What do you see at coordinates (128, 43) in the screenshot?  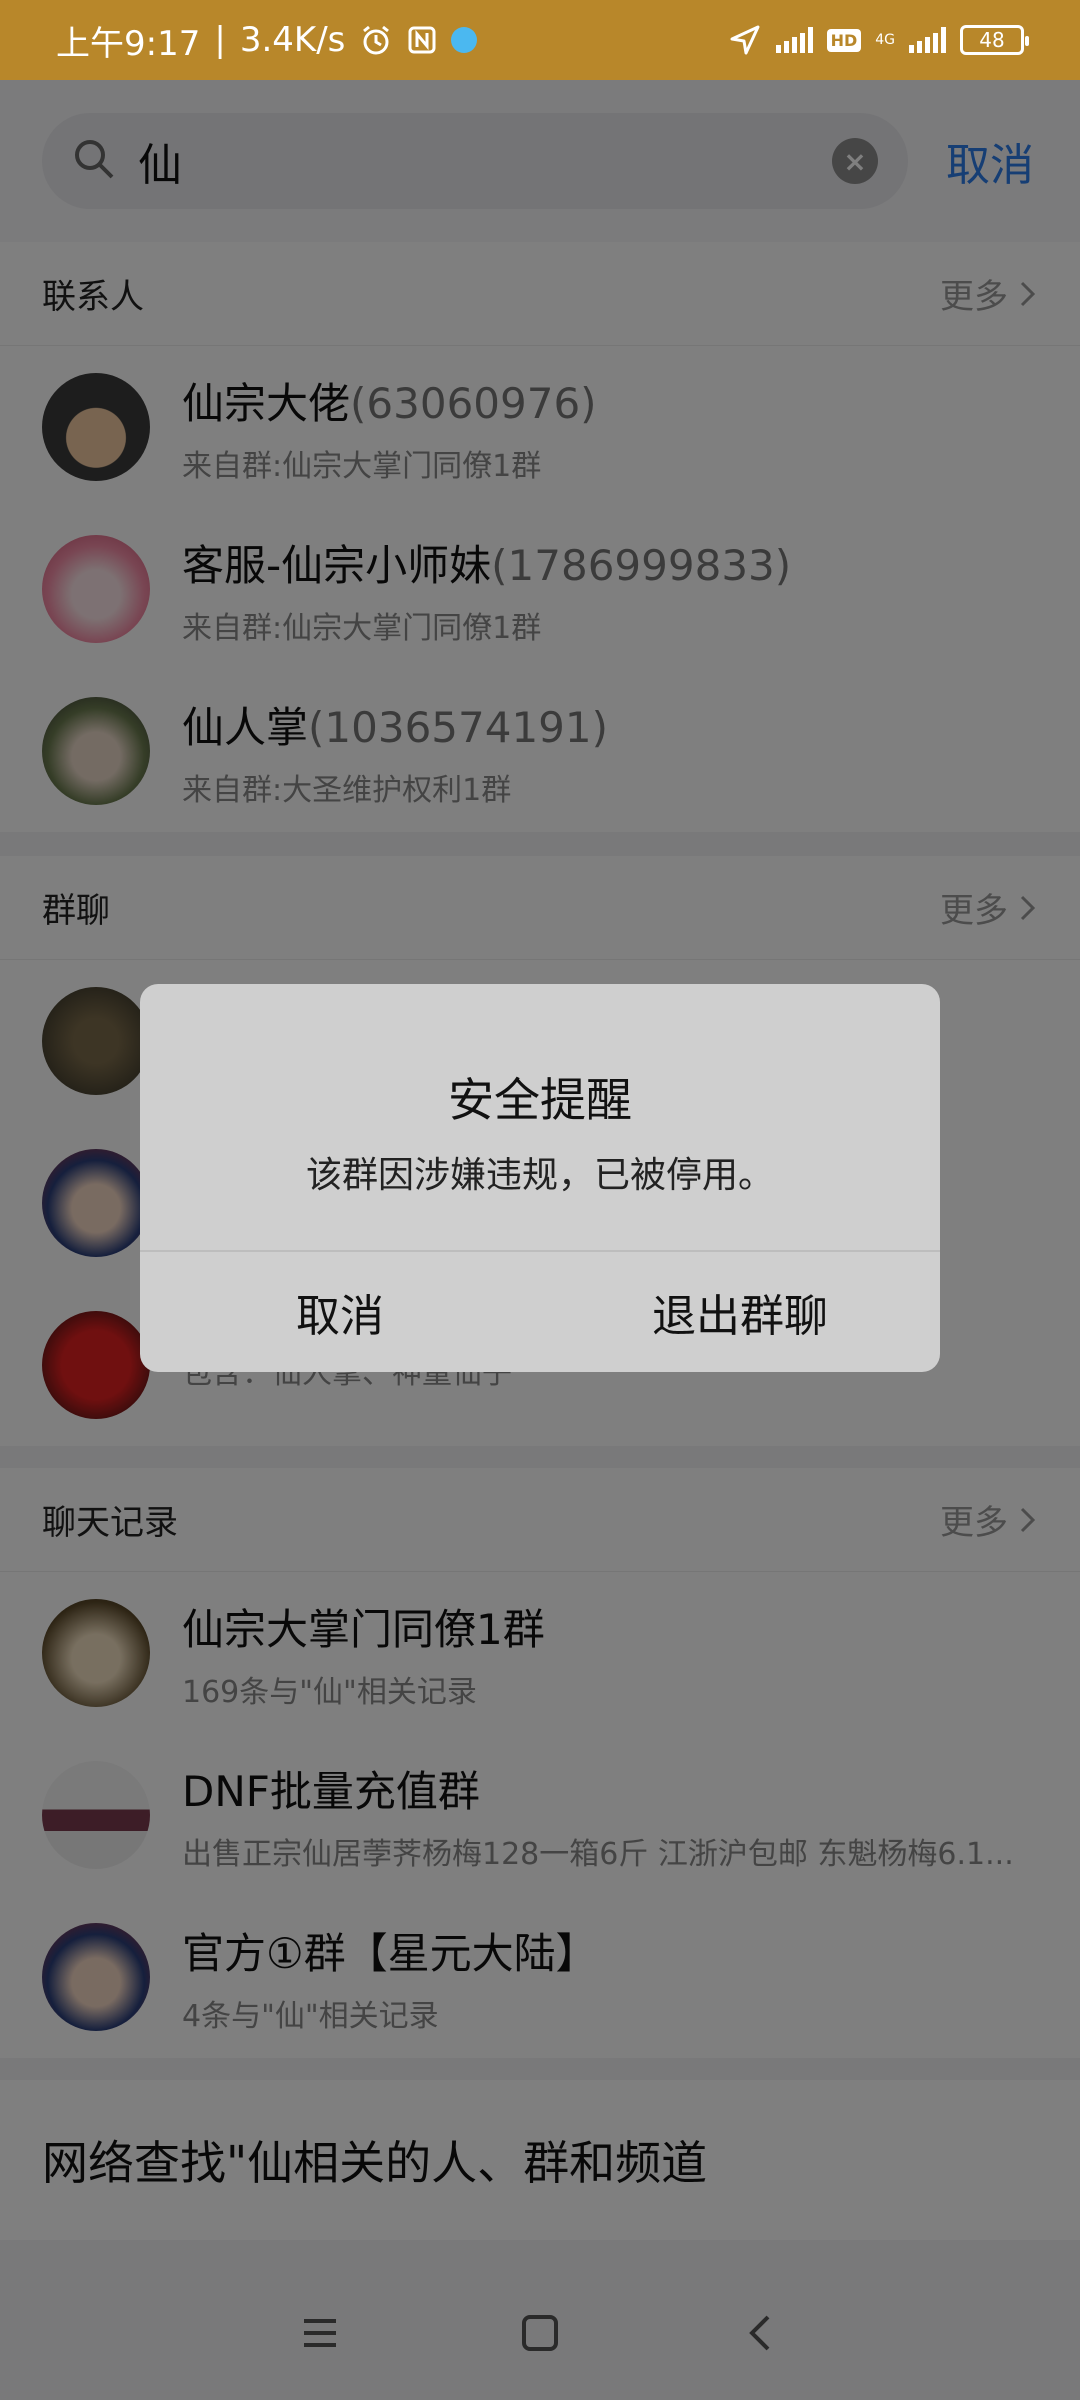 I see `status-time: 上午9:17` at bounding box center [128, 43].